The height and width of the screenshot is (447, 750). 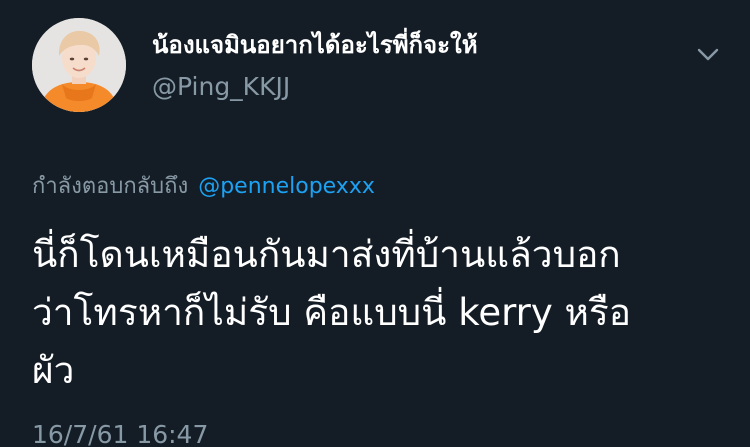 What do you see at coordinates (332, 312) in the screenshot?
I see `tweet-text-line: ว่าโทรหาก็ไม่รับ คือแบบนี่ kerry หรือ` at bounding box center [332, 312].